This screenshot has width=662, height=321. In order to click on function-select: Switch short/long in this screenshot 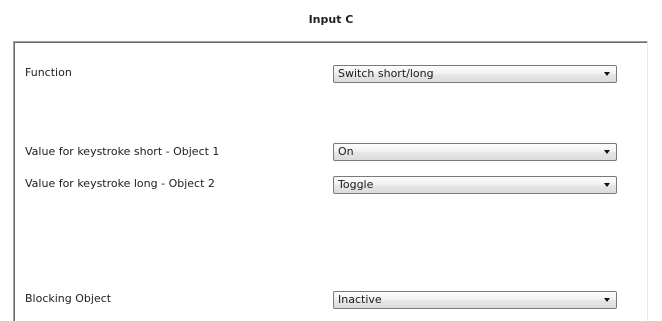, I will do `click(475, 74)`.